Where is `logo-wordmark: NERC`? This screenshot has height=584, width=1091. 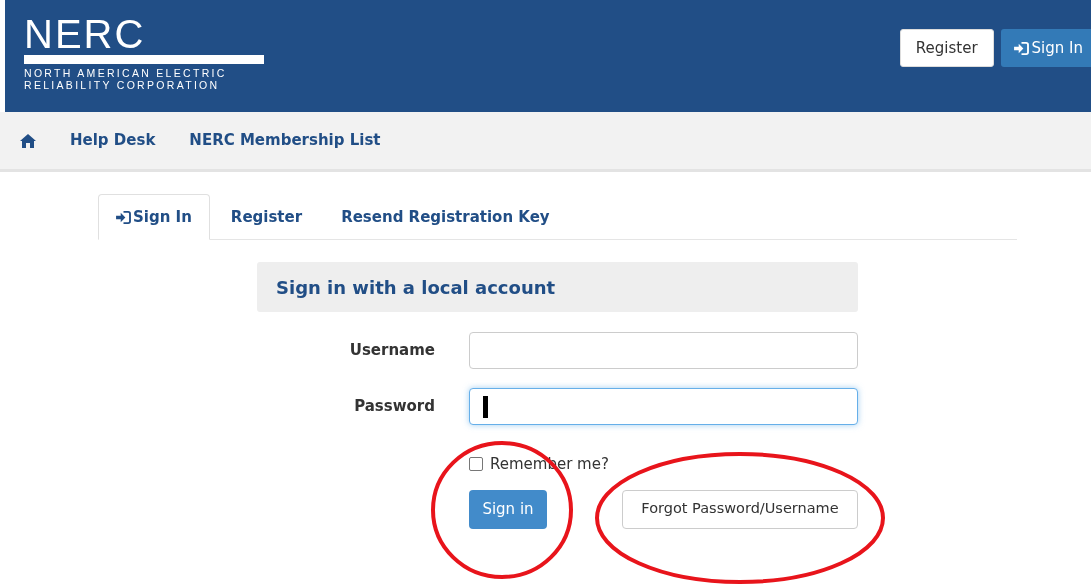
logo-wordmark: NERC is located at coordinates (85, 34).